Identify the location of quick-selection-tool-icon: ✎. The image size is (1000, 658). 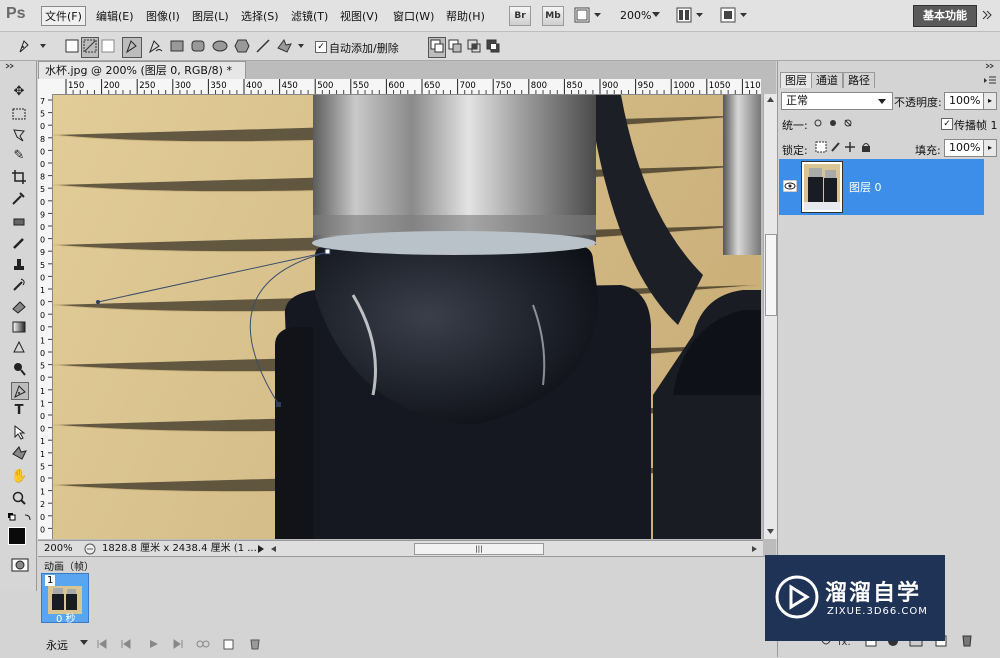
(19, 156).